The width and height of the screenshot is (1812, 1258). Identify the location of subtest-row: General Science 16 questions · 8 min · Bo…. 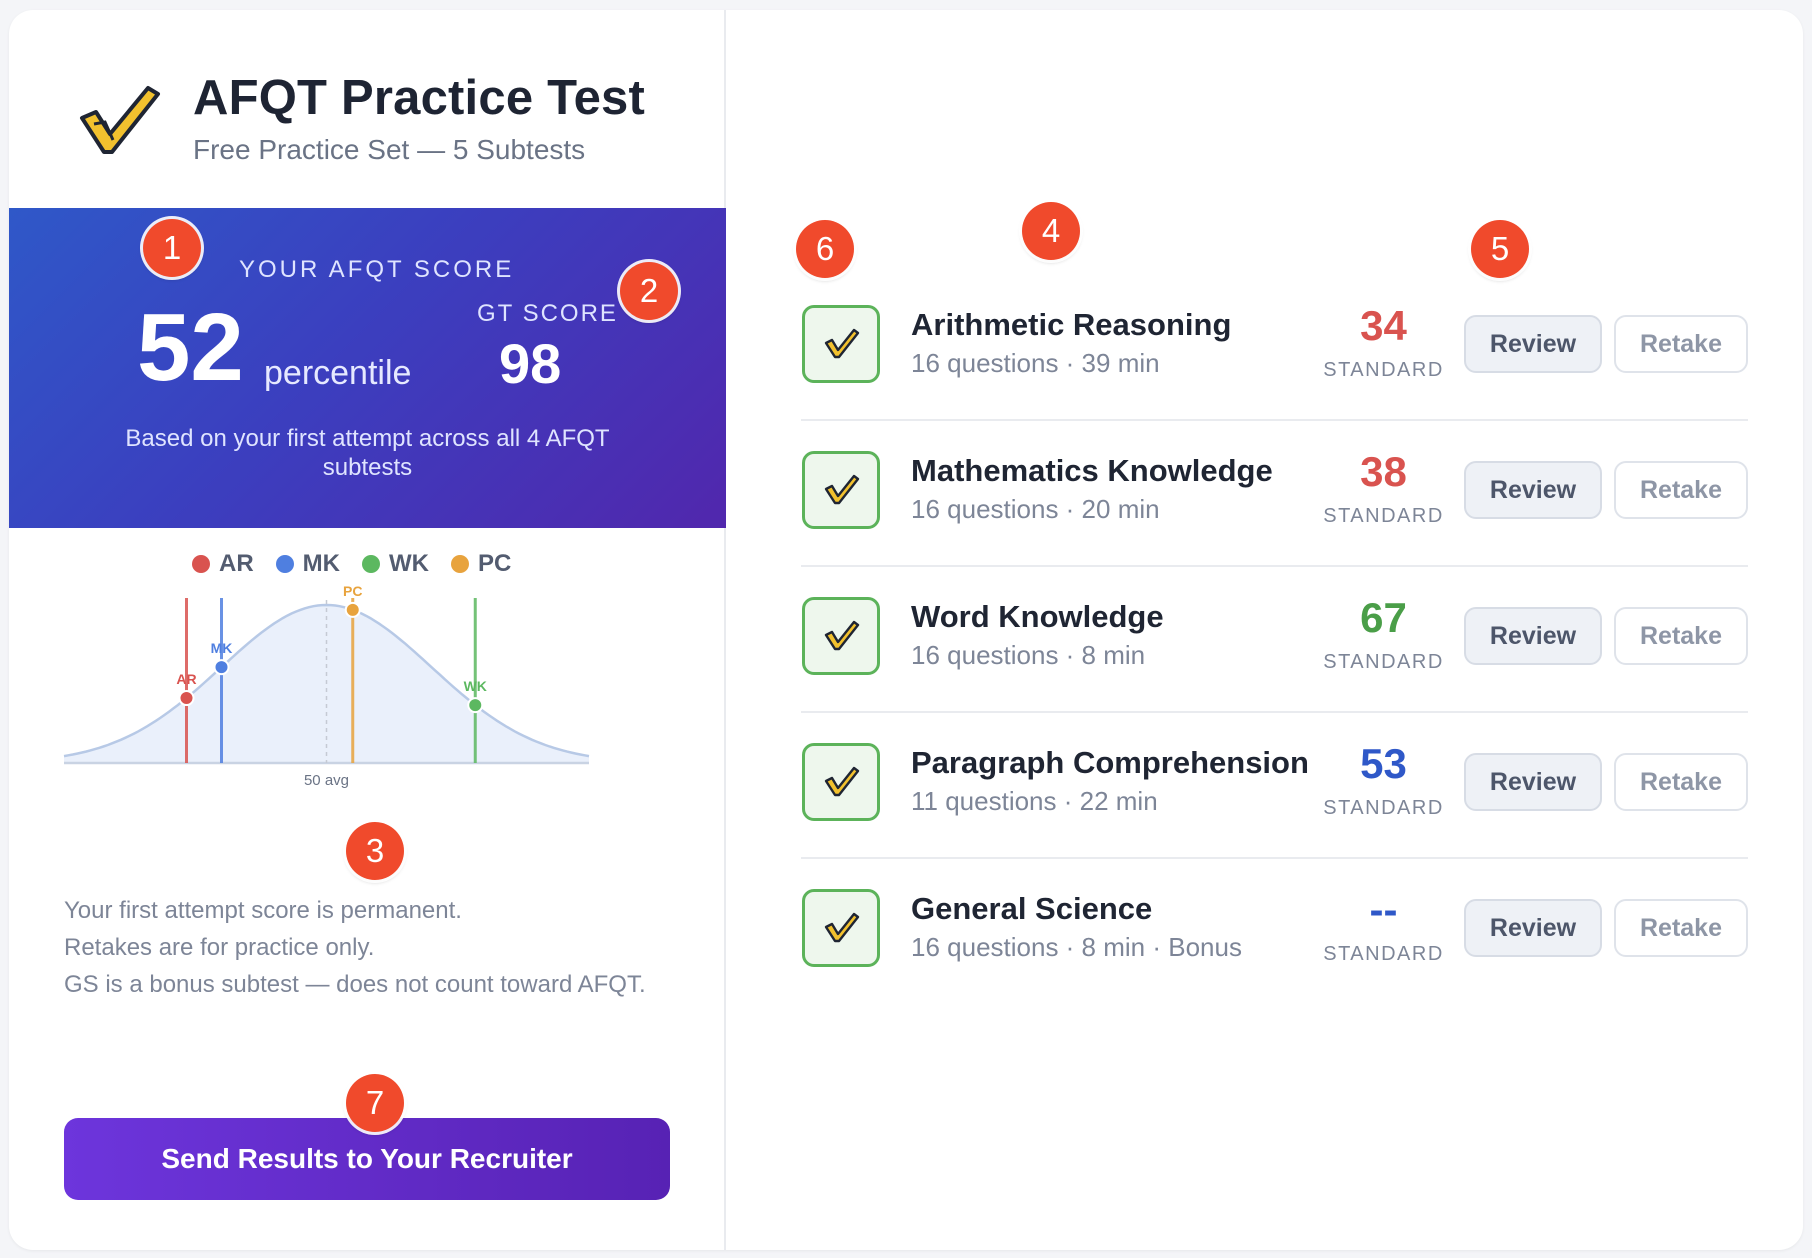
(1274, 932).